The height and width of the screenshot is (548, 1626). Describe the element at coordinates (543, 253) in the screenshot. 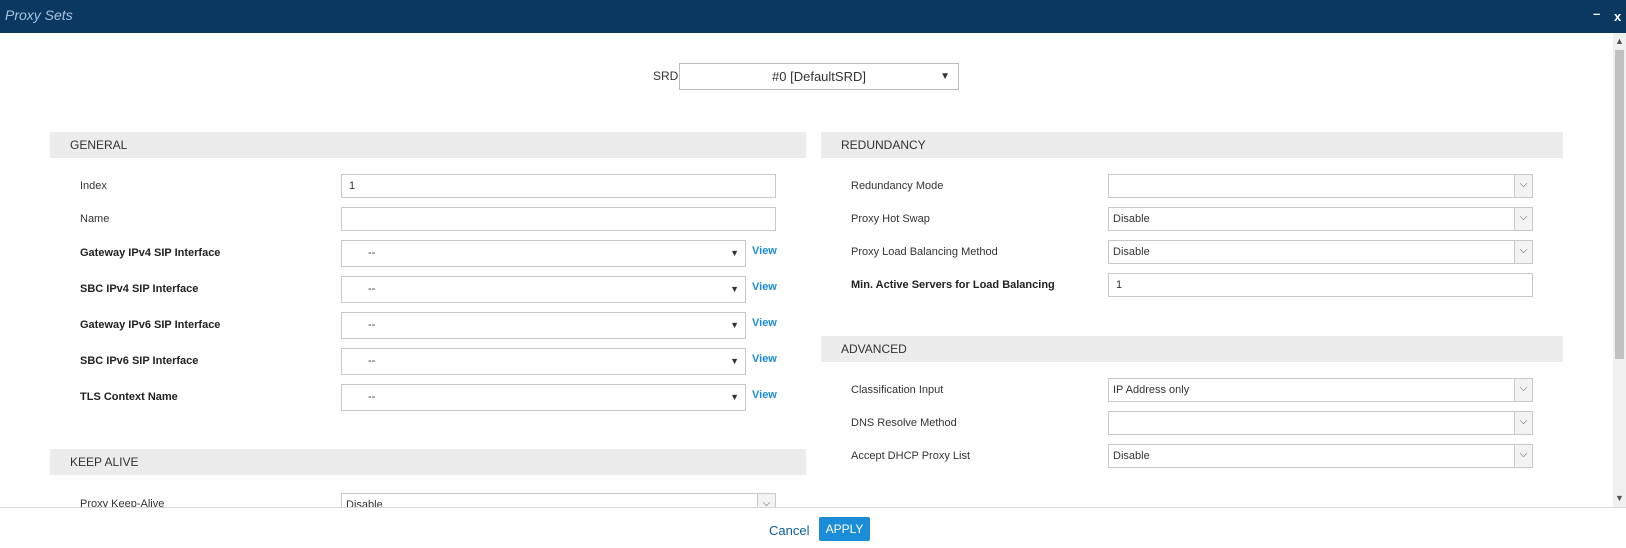

I see `gateway-ipv4-sip-interface-select: -- ▼` at that location.